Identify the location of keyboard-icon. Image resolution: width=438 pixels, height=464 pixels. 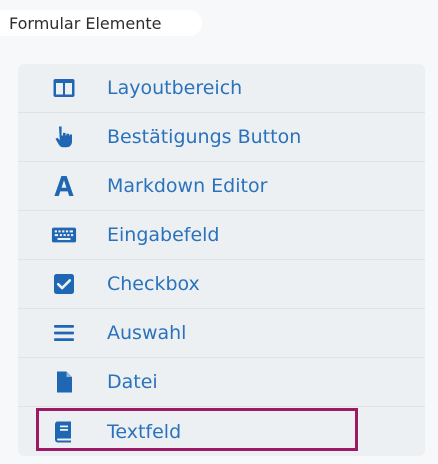
(64, 235).